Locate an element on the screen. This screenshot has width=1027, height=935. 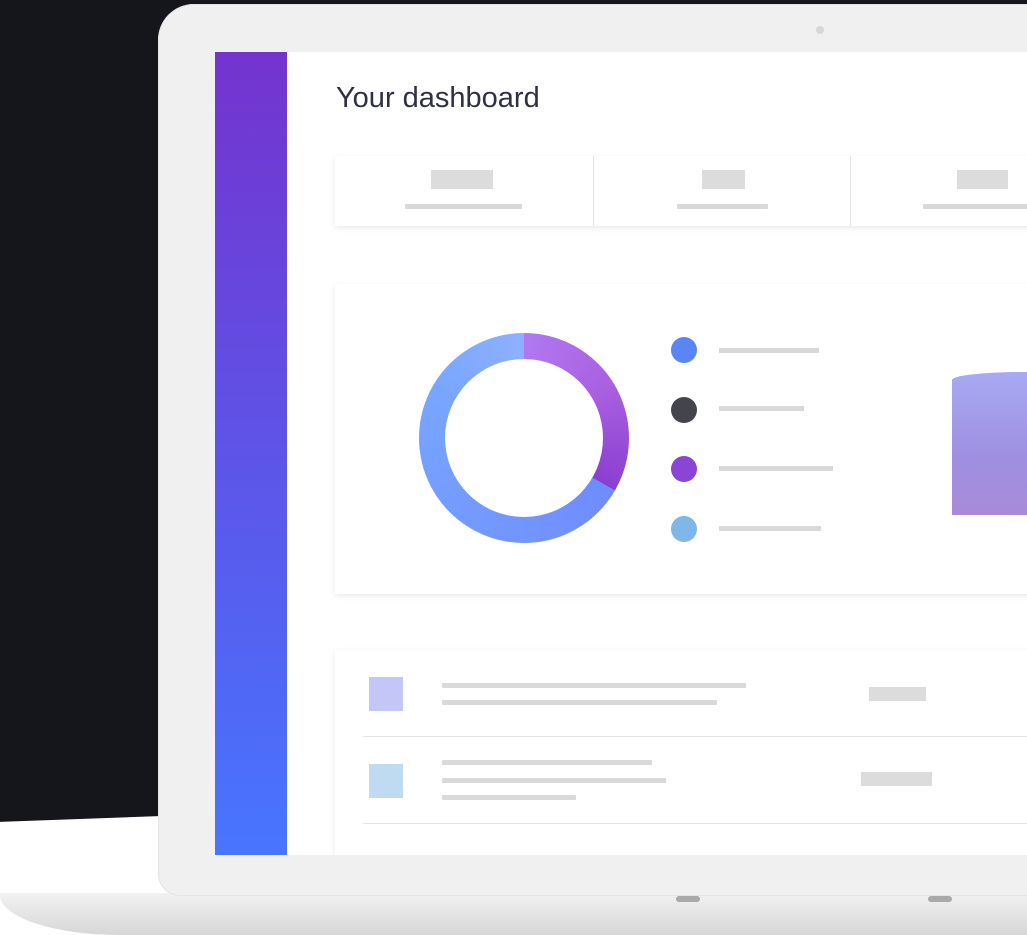
laptop-base is located at coordinates (513, 914).